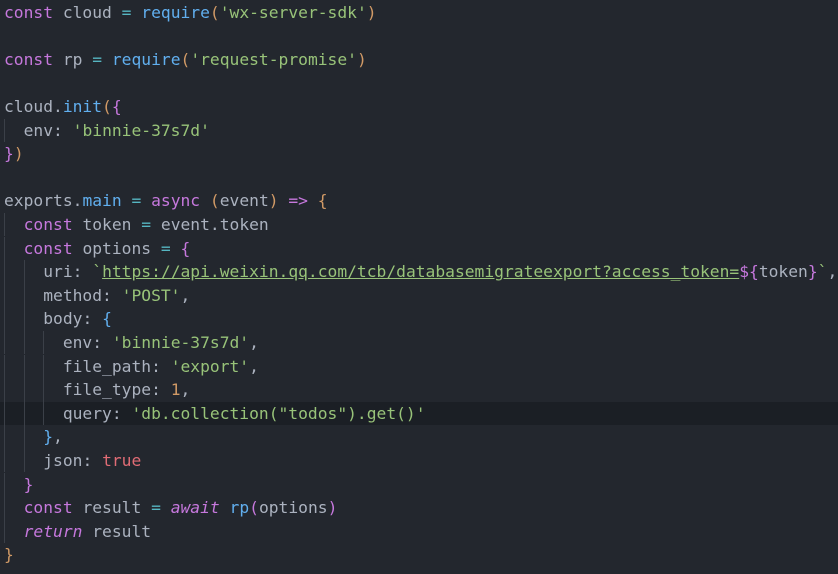 The width and height of the screenshot is (838, 574). I want to click on code-line: const options = {, so click(419, 248).